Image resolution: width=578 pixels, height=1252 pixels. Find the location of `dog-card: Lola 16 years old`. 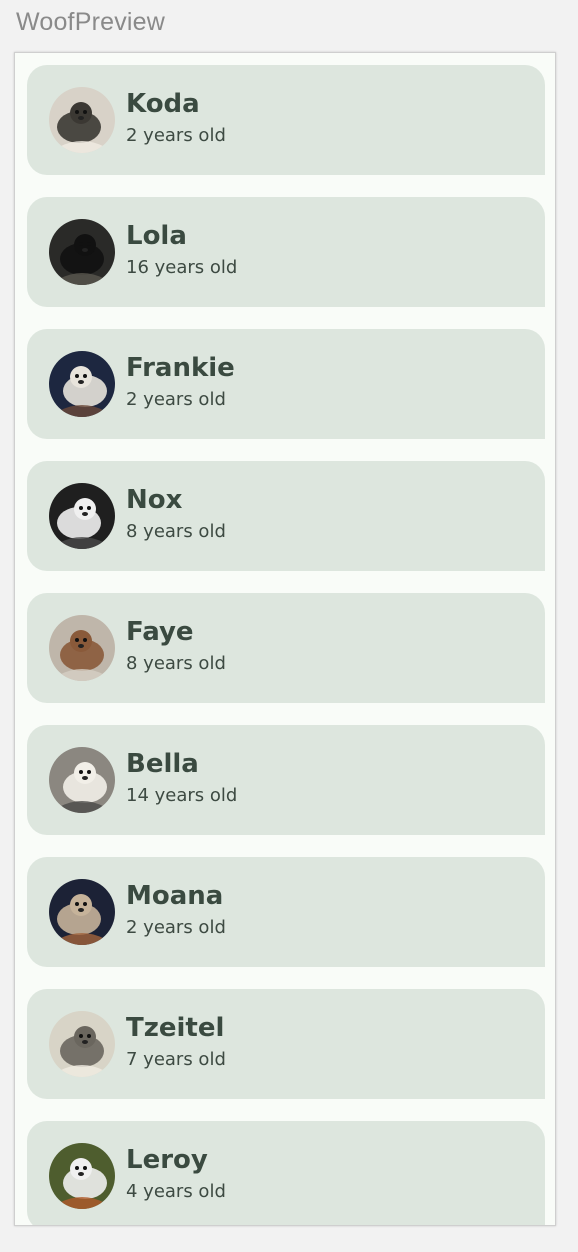

dog-card: Lola 16 years old is located at coordinates (286, 252).